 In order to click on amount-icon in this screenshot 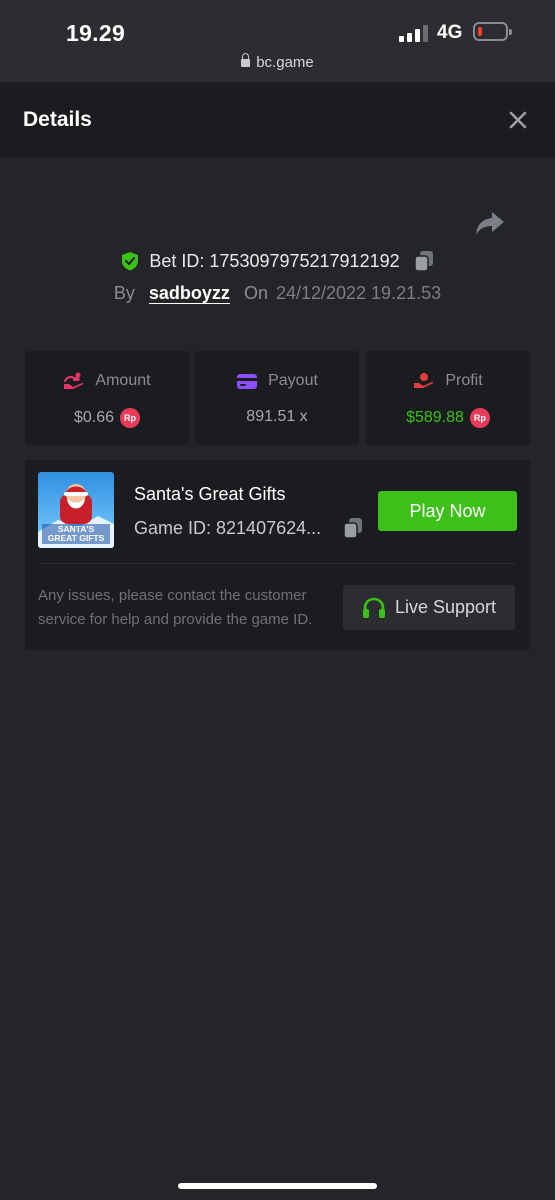, I will do `click(74, 380)`.